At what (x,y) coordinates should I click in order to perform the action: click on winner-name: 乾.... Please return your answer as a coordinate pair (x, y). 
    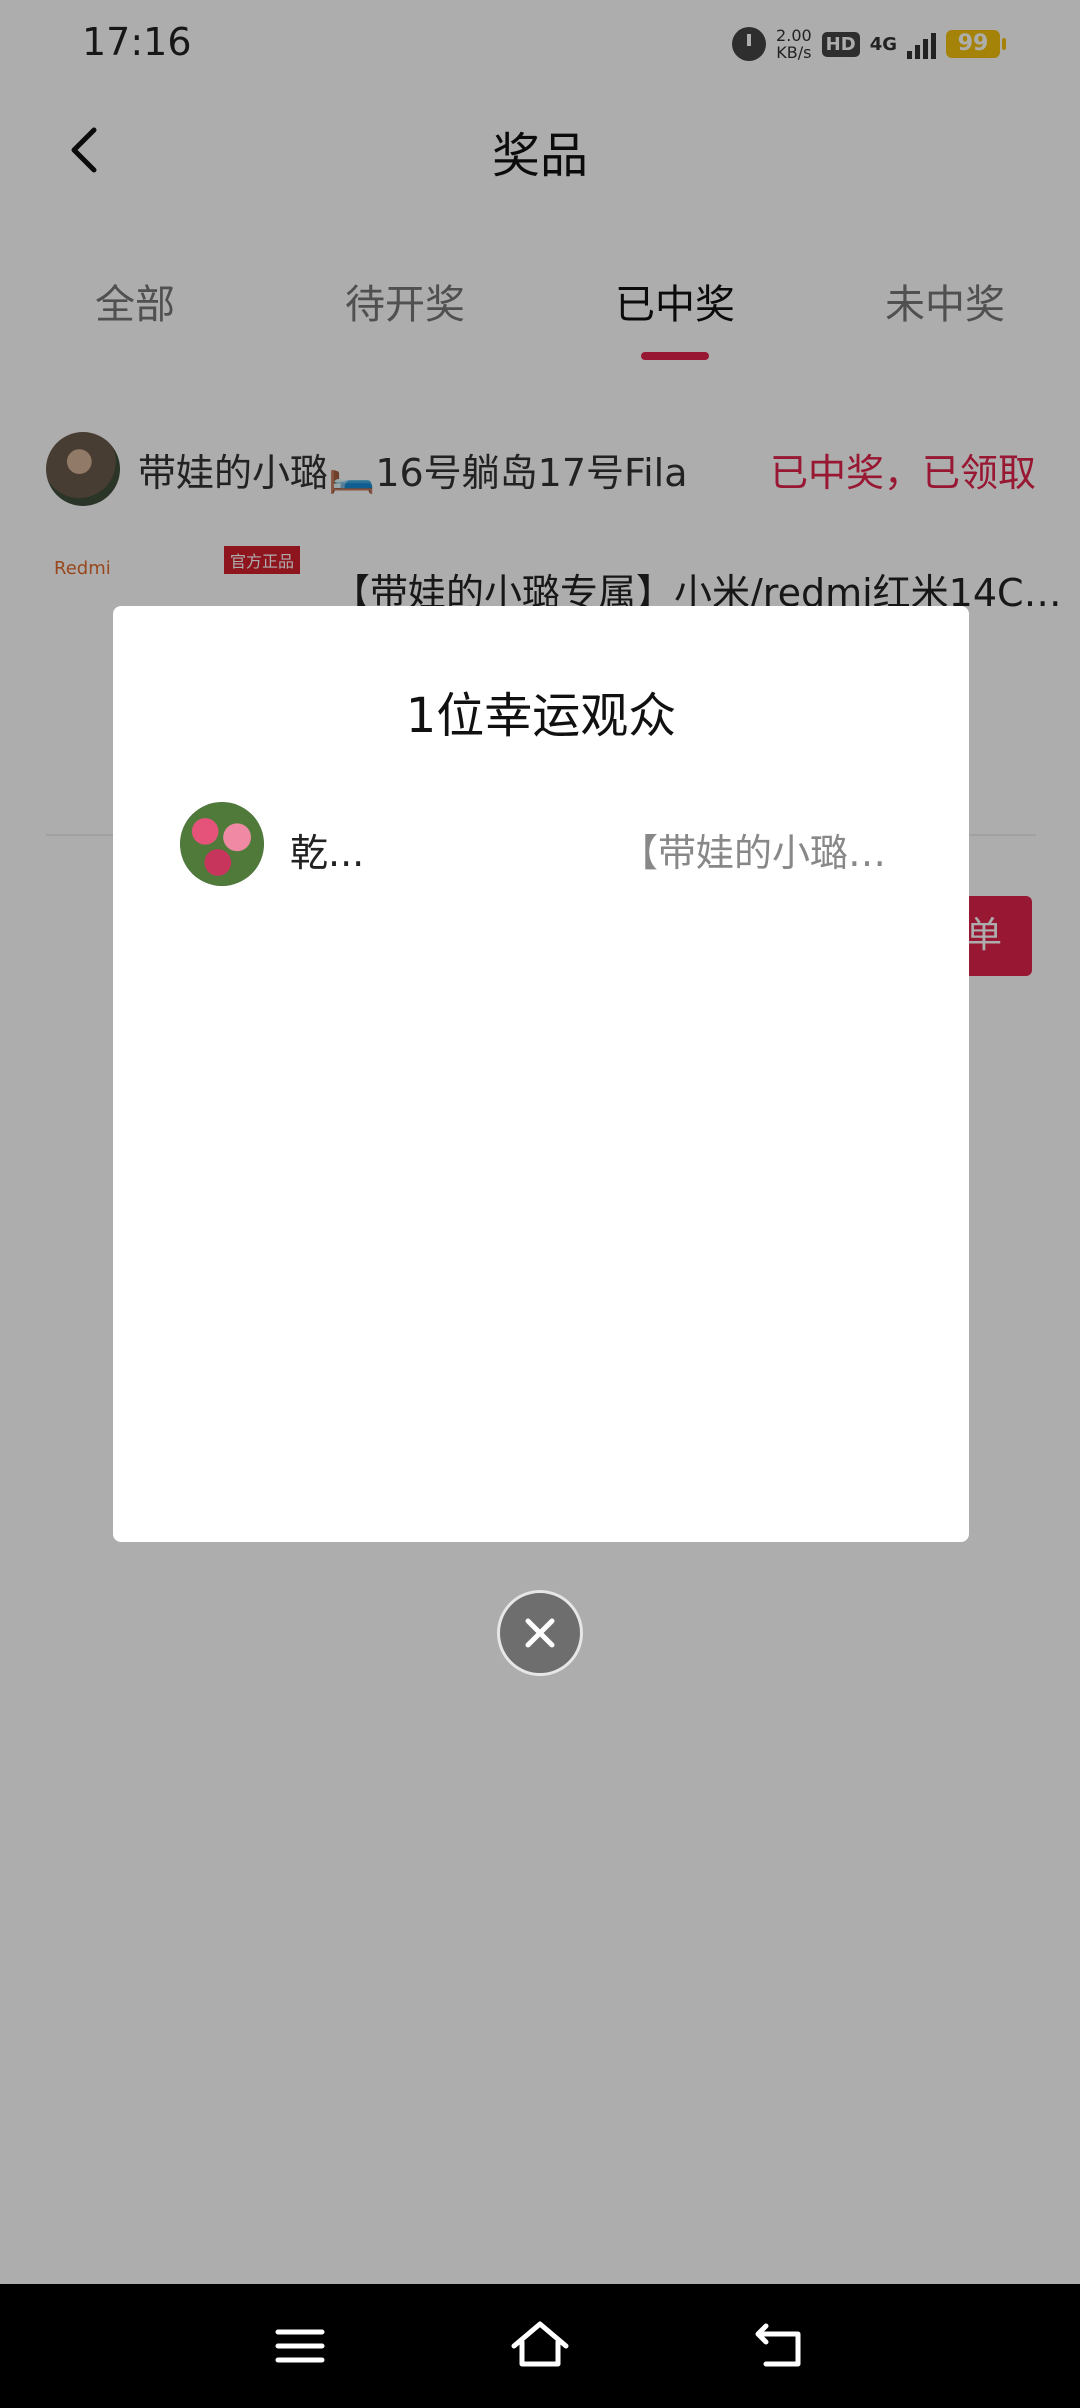
    Looking at the image, I should click on (327, 853).